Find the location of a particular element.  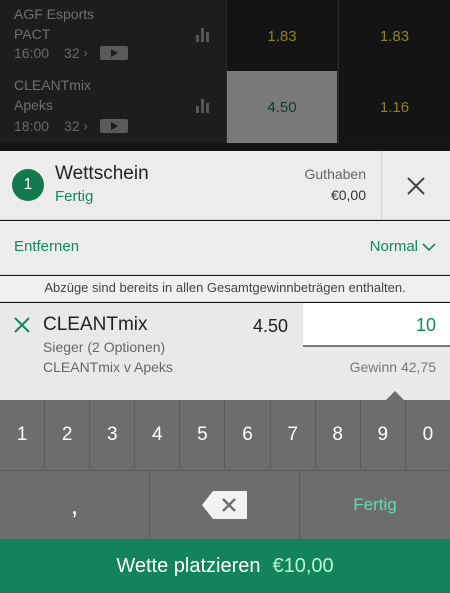

bet-mode-select: Normal is located at coordinates (403, 246).